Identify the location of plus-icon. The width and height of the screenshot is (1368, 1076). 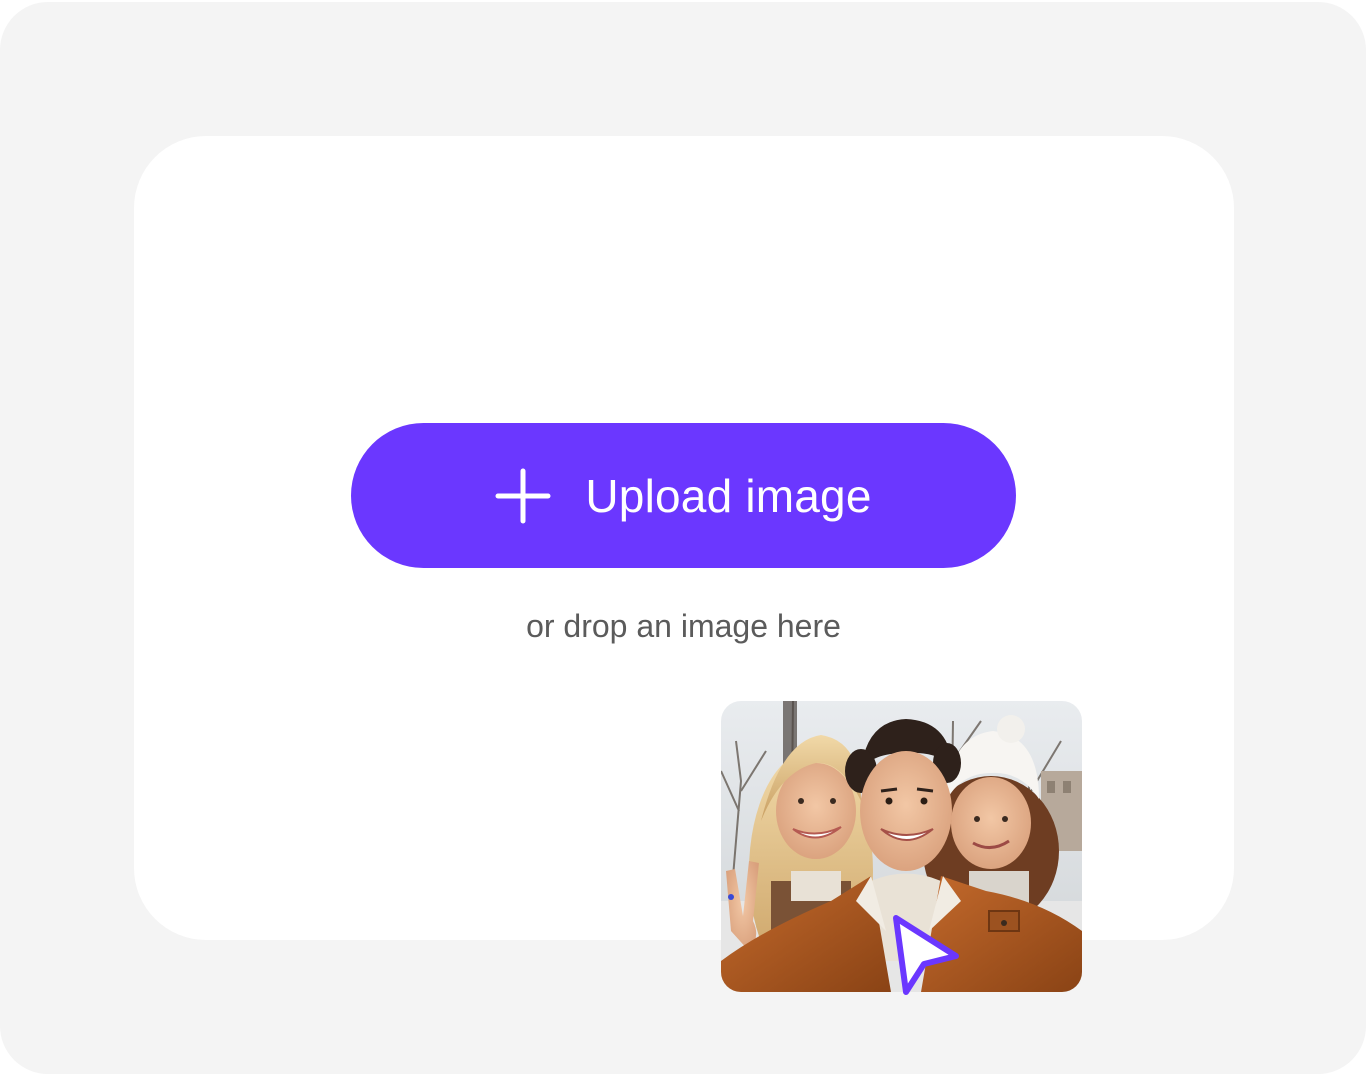
(523, 496).